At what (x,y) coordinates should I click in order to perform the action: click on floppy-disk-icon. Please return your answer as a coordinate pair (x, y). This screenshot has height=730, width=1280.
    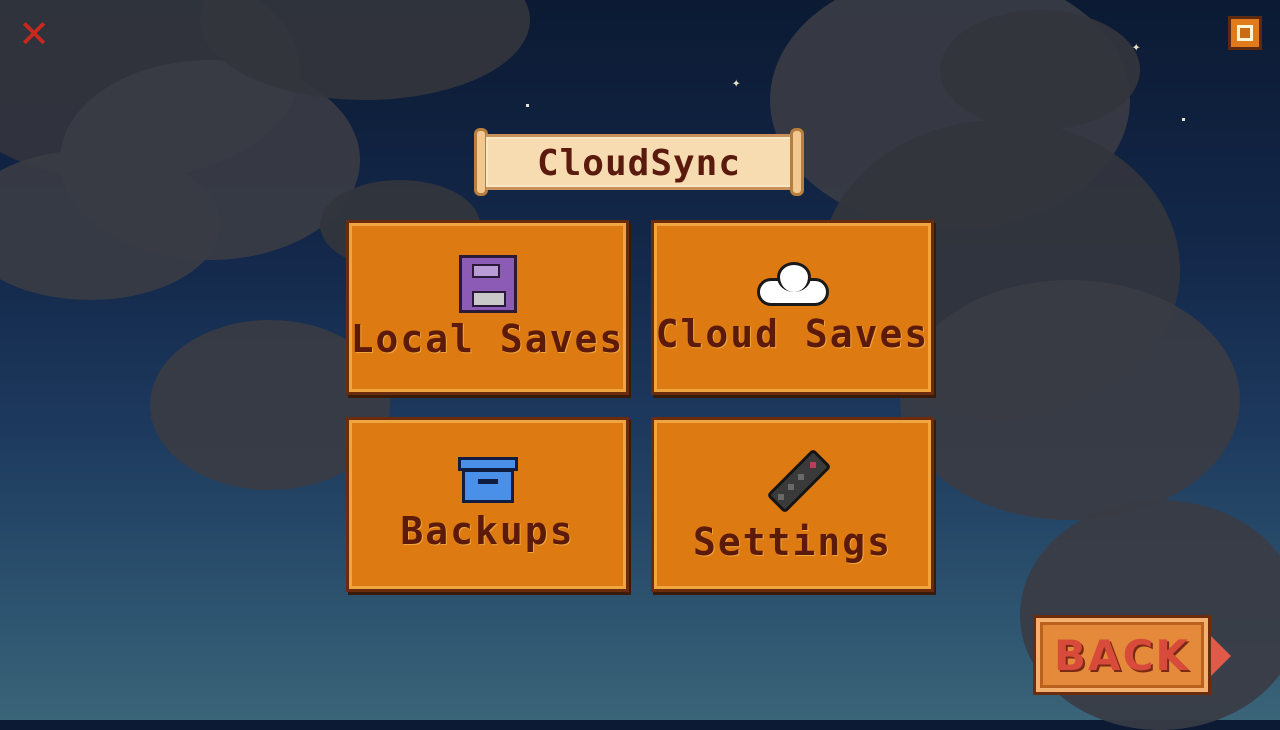
    Looking at the image, I should click on (487, 283).